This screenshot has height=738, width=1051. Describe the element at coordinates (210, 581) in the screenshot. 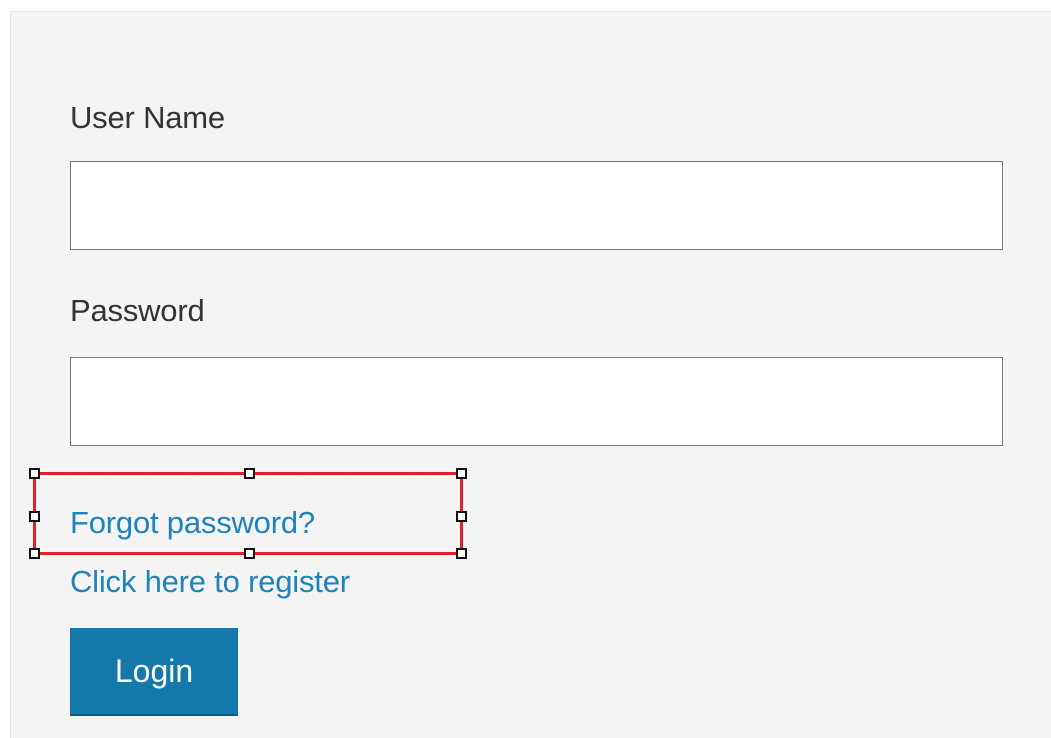

I see `register-link: Click here to register` at that location.